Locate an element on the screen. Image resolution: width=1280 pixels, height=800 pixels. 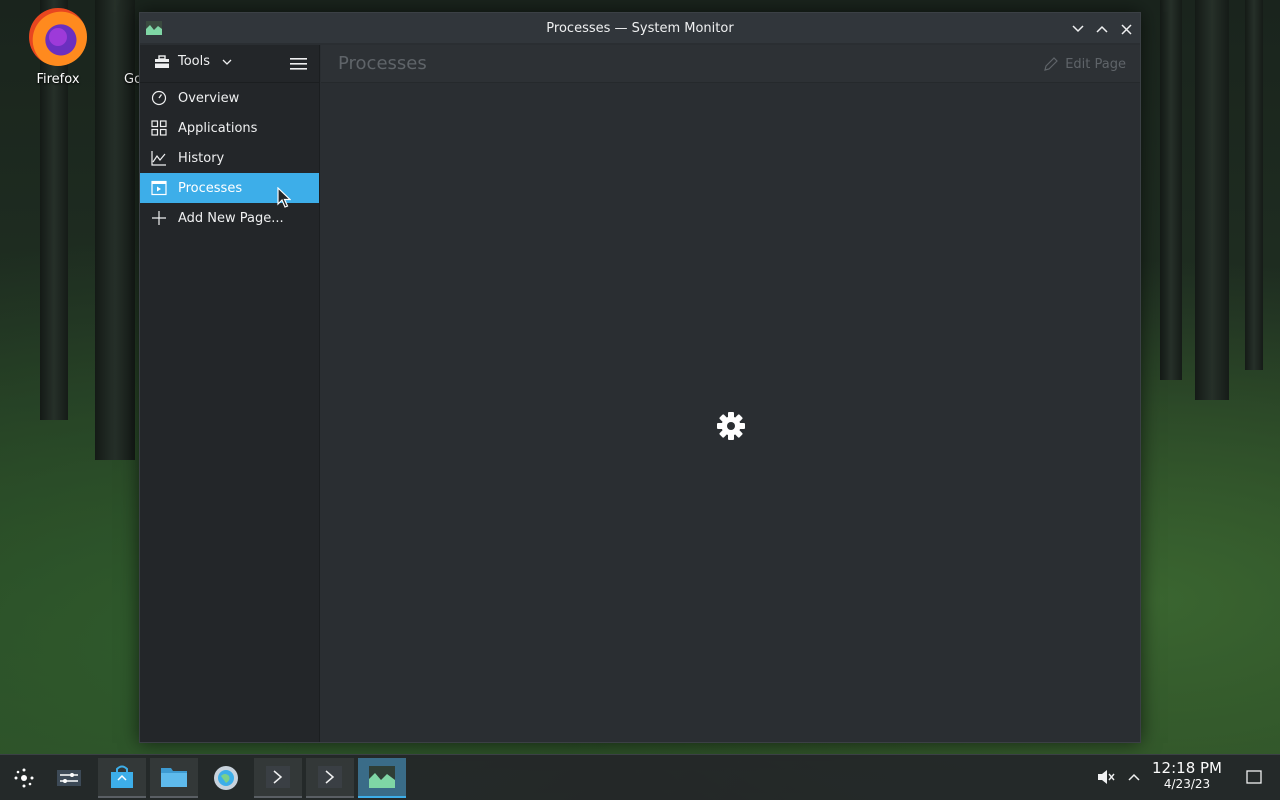
settings-button is located at coordinates (69, 778).